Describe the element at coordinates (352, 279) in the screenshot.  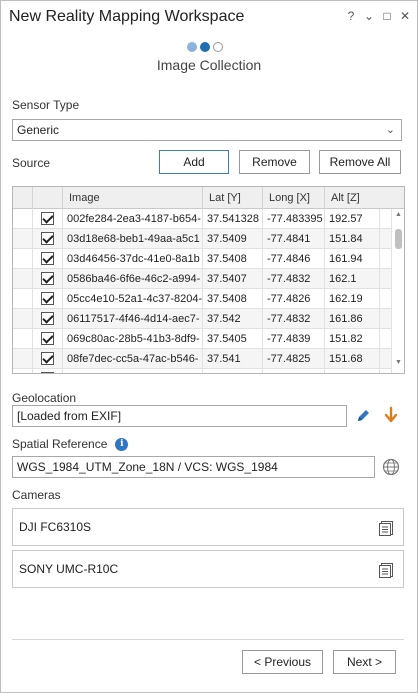
I see `alt-cell: 162.1` at that location.